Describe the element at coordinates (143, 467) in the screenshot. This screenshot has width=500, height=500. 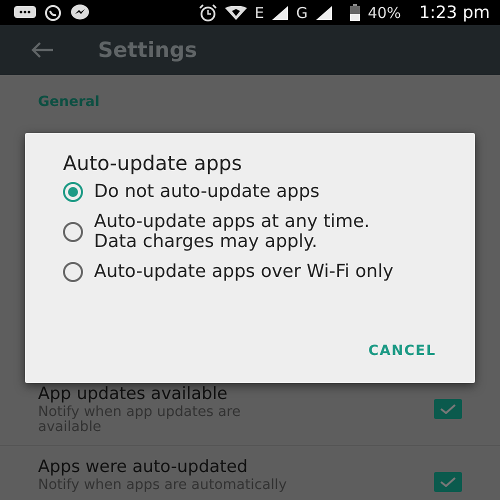
I see `setting-title: Apps were auto-updated` at that location.